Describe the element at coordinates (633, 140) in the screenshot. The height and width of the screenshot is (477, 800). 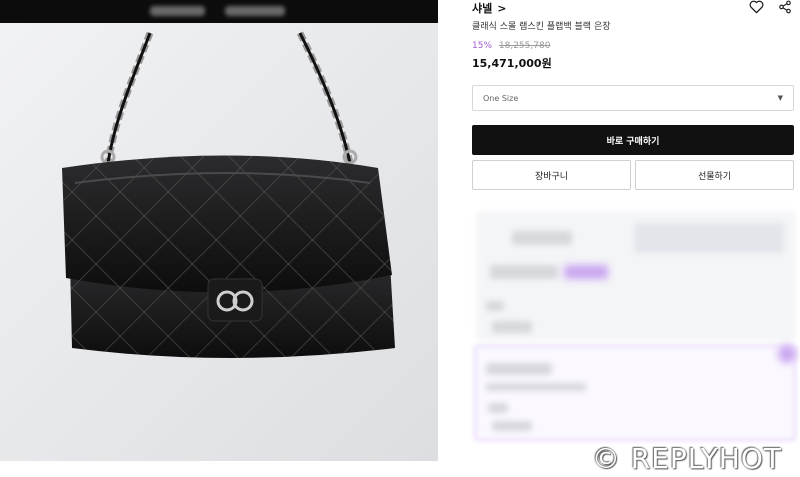
I see `buy-now-button: 바로 구매하기` at that location.